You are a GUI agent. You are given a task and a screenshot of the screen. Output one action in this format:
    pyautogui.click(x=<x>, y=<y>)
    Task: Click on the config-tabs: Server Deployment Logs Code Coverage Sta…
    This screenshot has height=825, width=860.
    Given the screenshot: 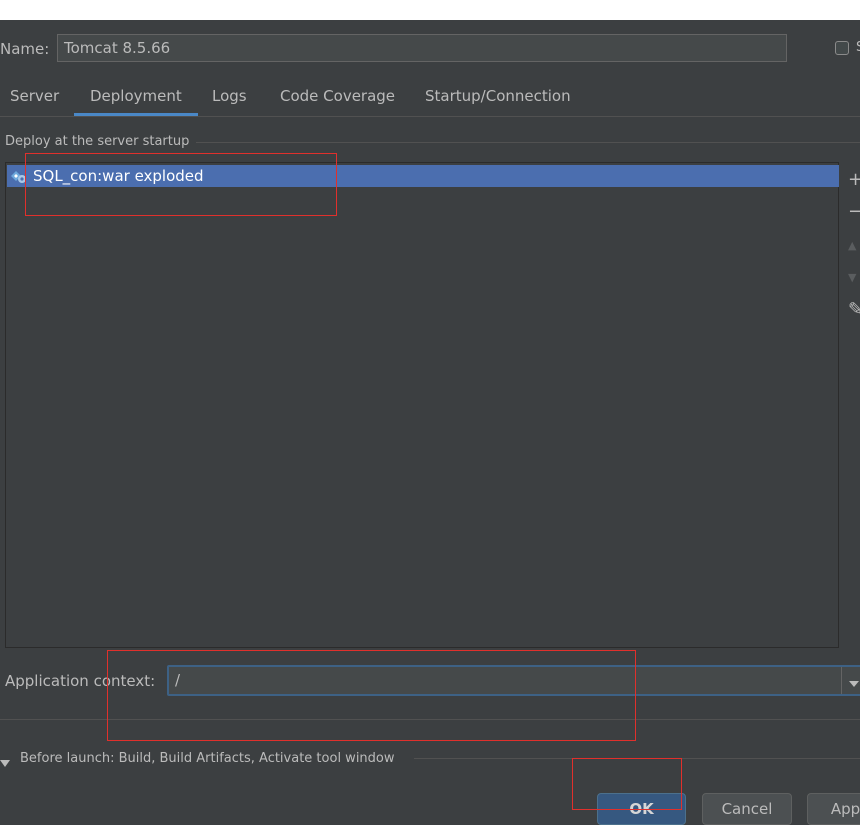 What is the action you would take?
    pyautogui.click(x=430, y=98)
    